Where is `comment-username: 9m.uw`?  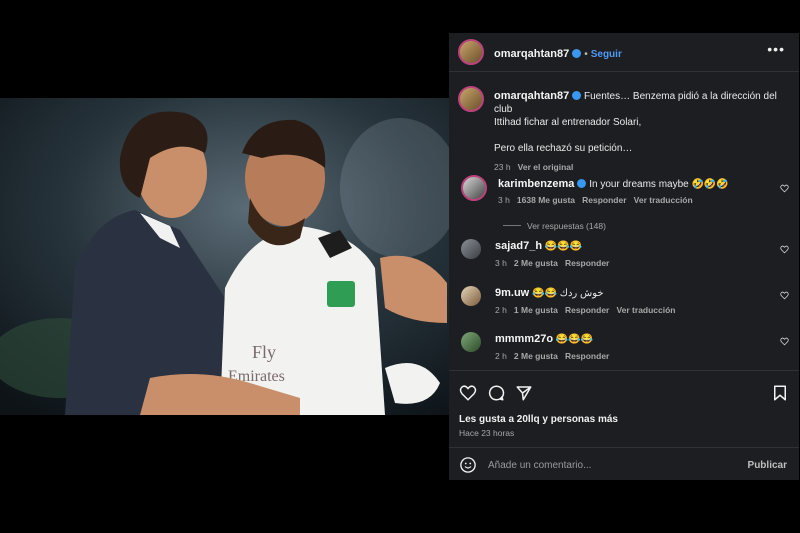 comment-username: 9m.uw is located at coordinates (512, 293).